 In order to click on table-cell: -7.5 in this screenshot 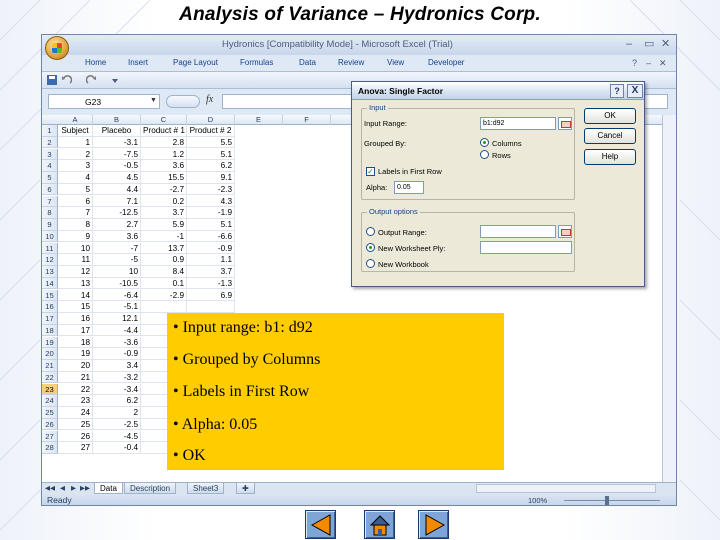, I will do `click(117, 154)`.